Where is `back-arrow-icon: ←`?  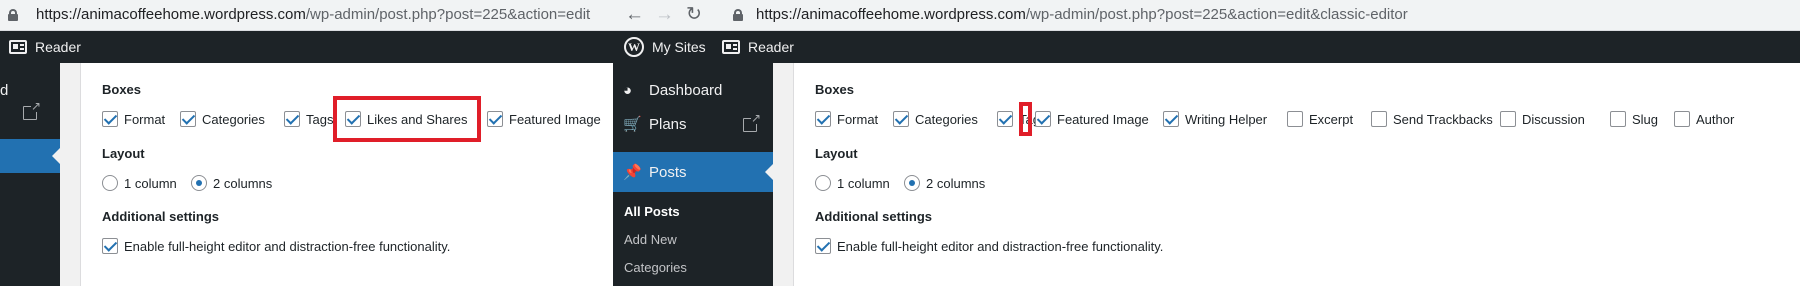 back-arrow-icon: ← is located at coordinates (634, 15).